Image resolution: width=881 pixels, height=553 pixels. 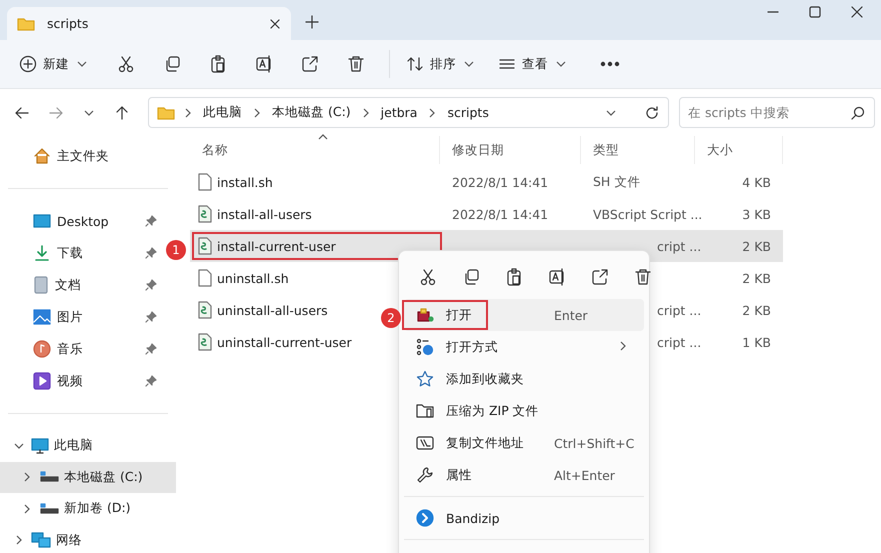 What do you see at coordinates (88, 477) in the screenshot?
I see `tree-item: 本地磁盘 (C:)` at bounding box center [88, 477].